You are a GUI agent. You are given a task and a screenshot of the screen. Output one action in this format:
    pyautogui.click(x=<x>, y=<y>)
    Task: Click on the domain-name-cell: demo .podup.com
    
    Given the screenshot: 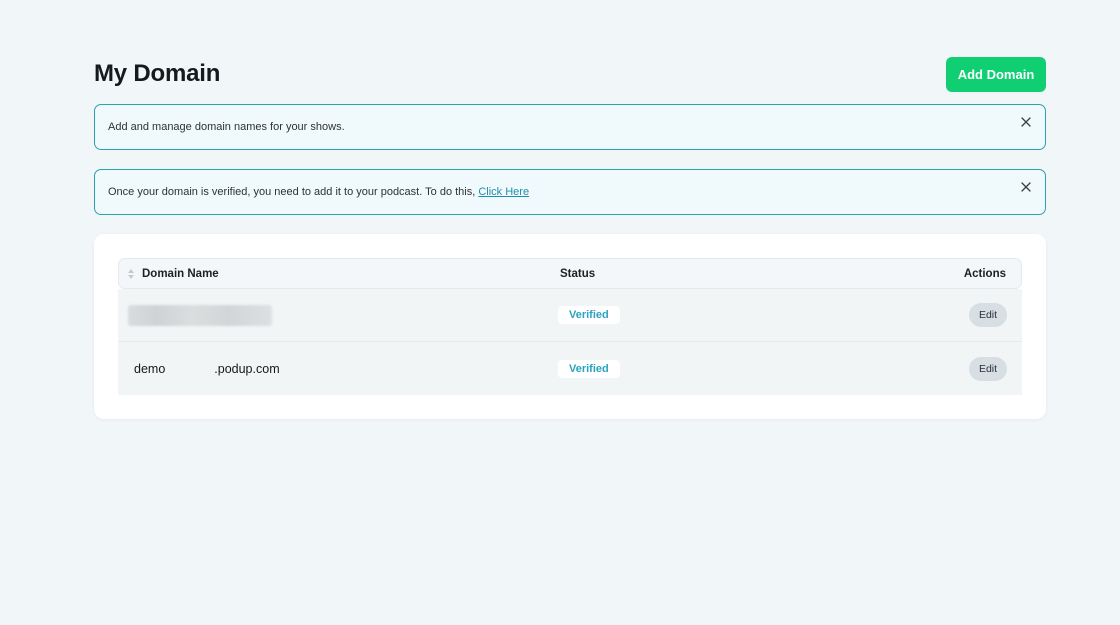 What is the action you would take?
    pyautogui.click(x=207, y=368)
    